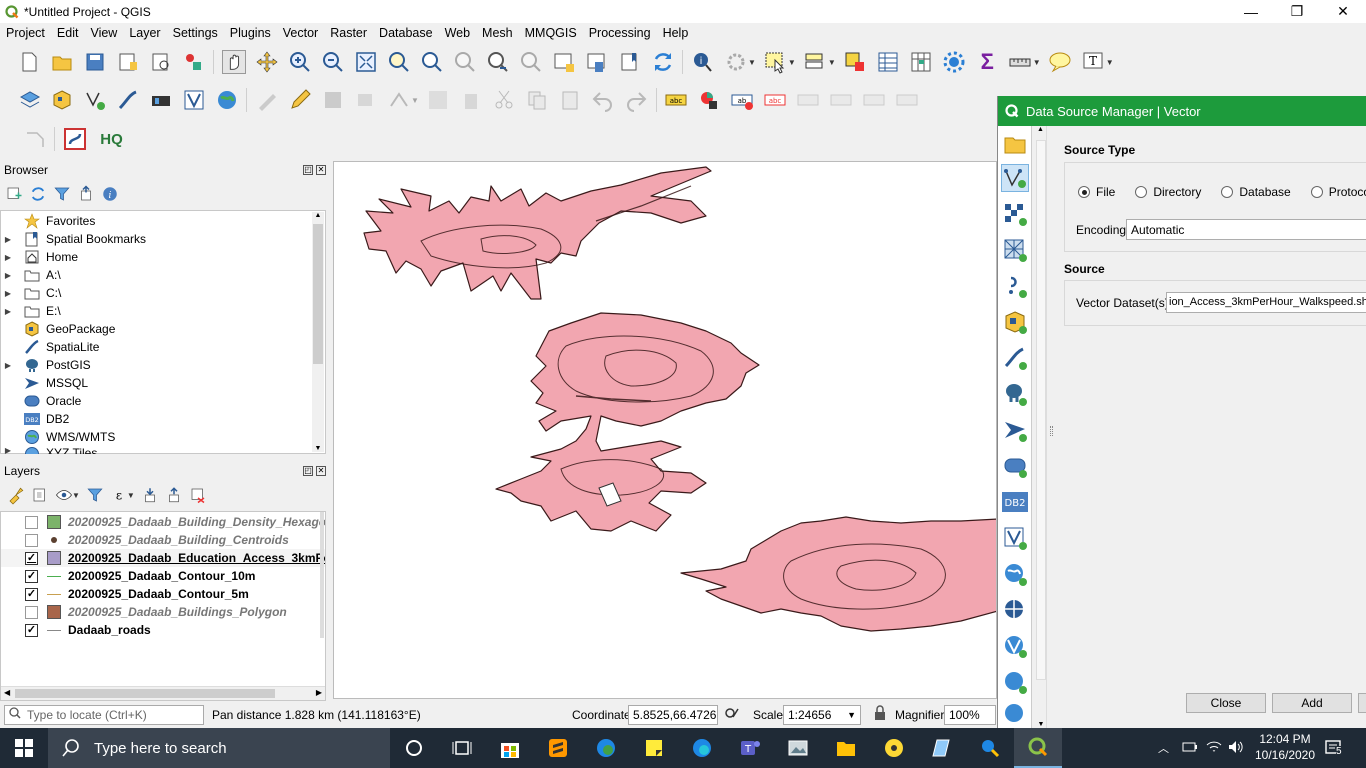 This screenshot has width=1366, height=768. I want to click on add-feature-icon, so click(366, 100).